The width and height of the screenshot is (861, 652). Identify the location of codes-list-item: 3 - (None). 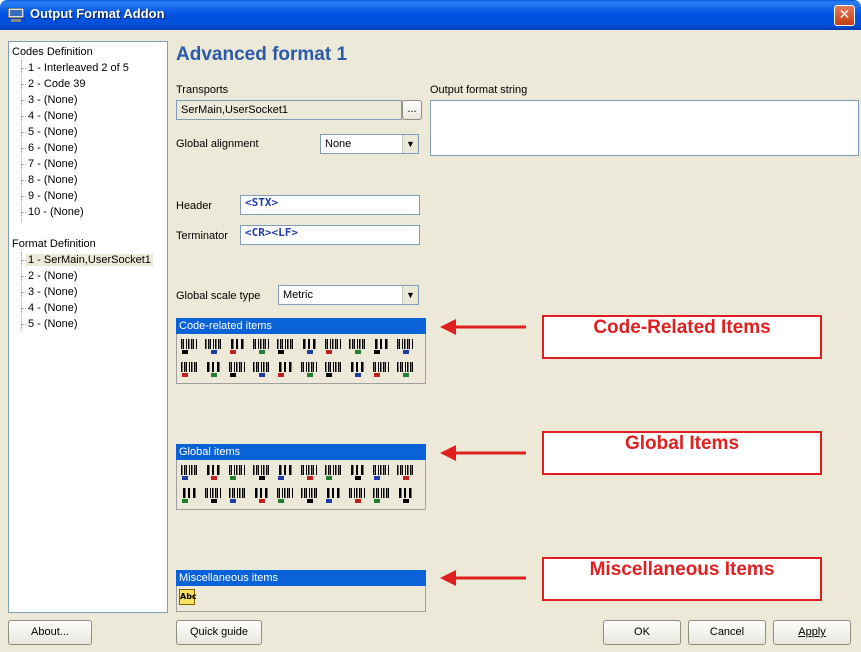
(53, 100).